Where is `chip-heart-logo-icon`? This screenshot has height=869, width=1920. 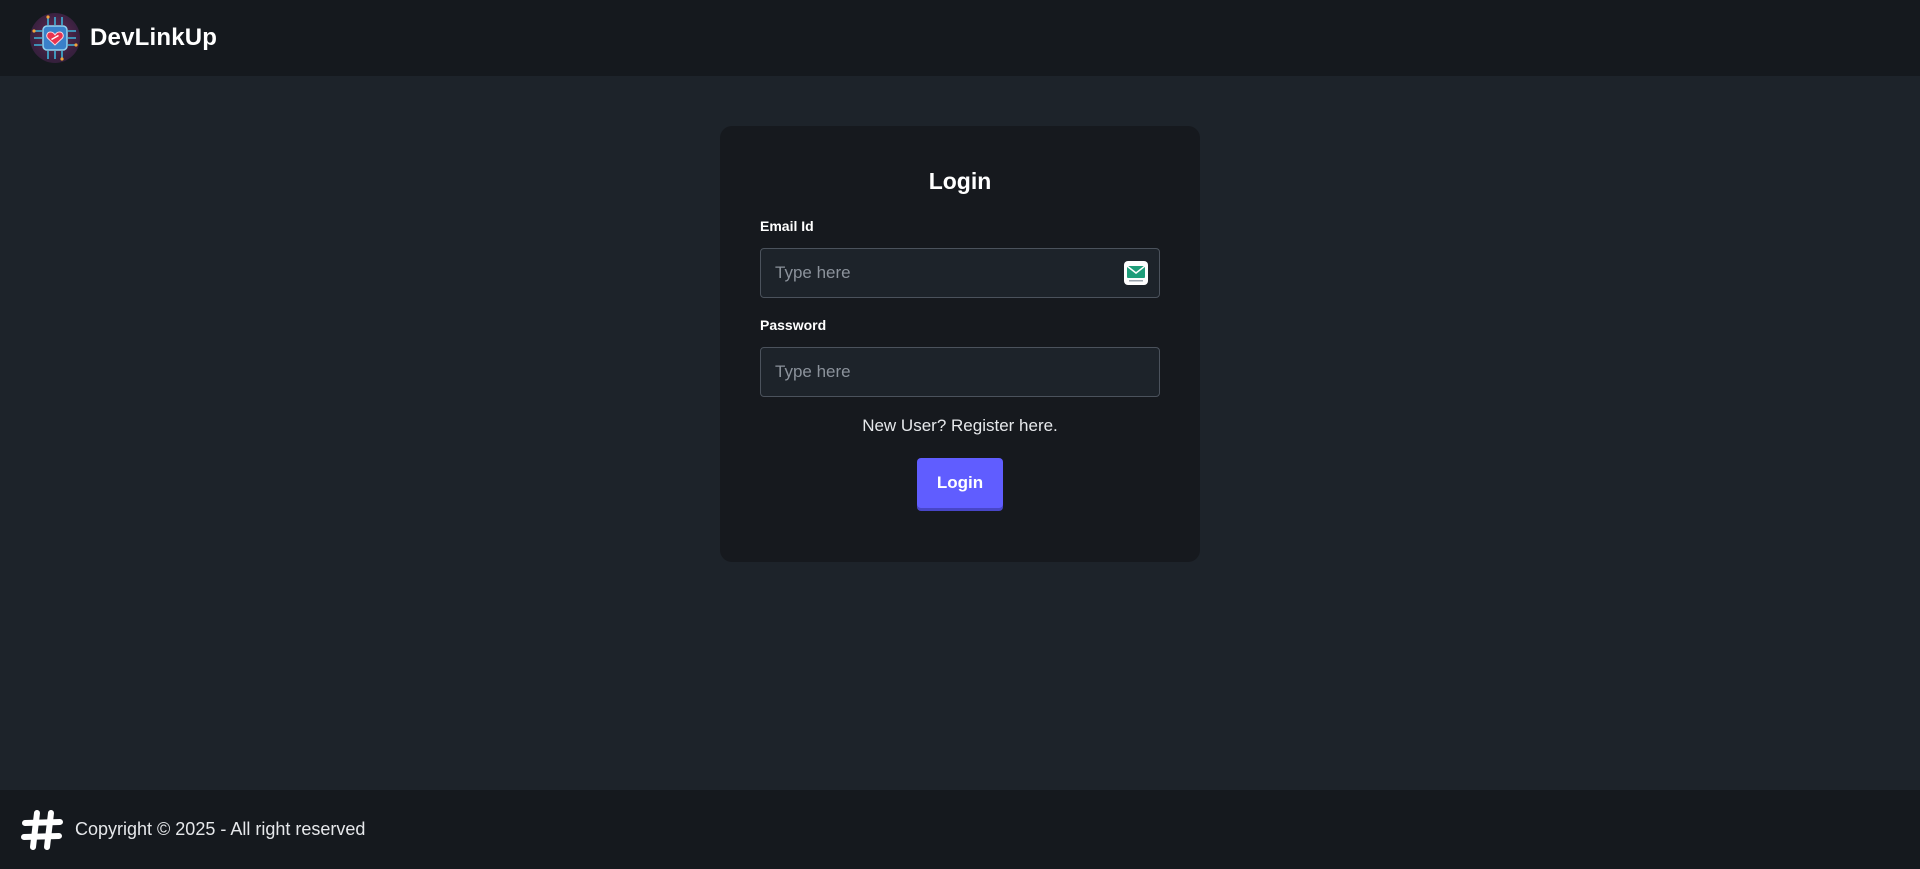
chip-heart-logo-icon is located at coordinates (55, 38).